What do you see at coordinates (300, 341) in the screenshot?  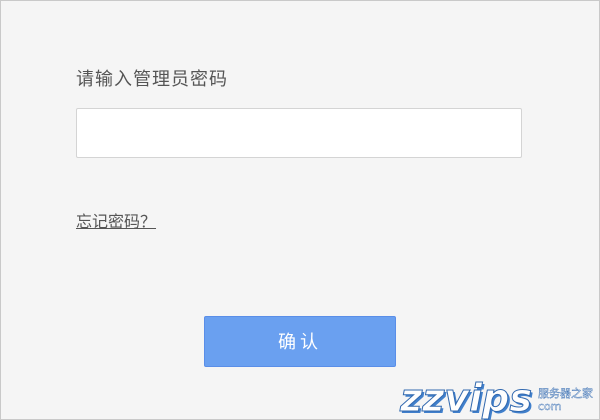 I see `confirm-button: 确认` at bounding box center [300, 341].